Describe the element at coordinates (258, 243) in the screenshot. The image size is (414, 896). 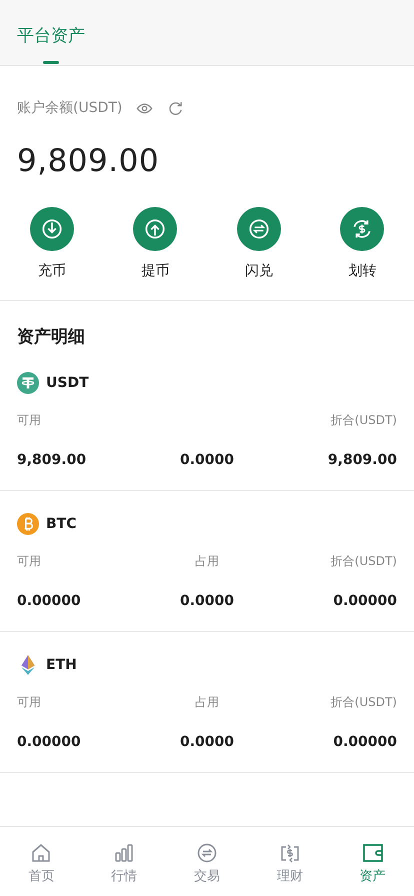
I see `action-button: 闪兑` at that location.